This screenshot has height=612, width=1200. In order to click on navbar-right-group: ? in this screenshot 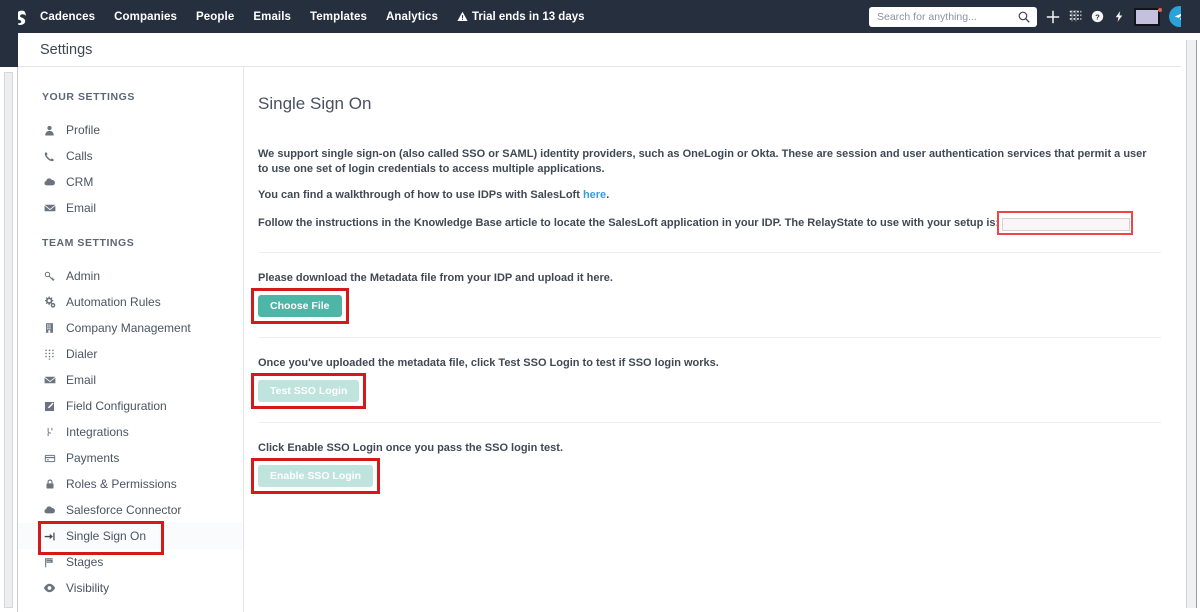, I will do `click(1031, 16)`.